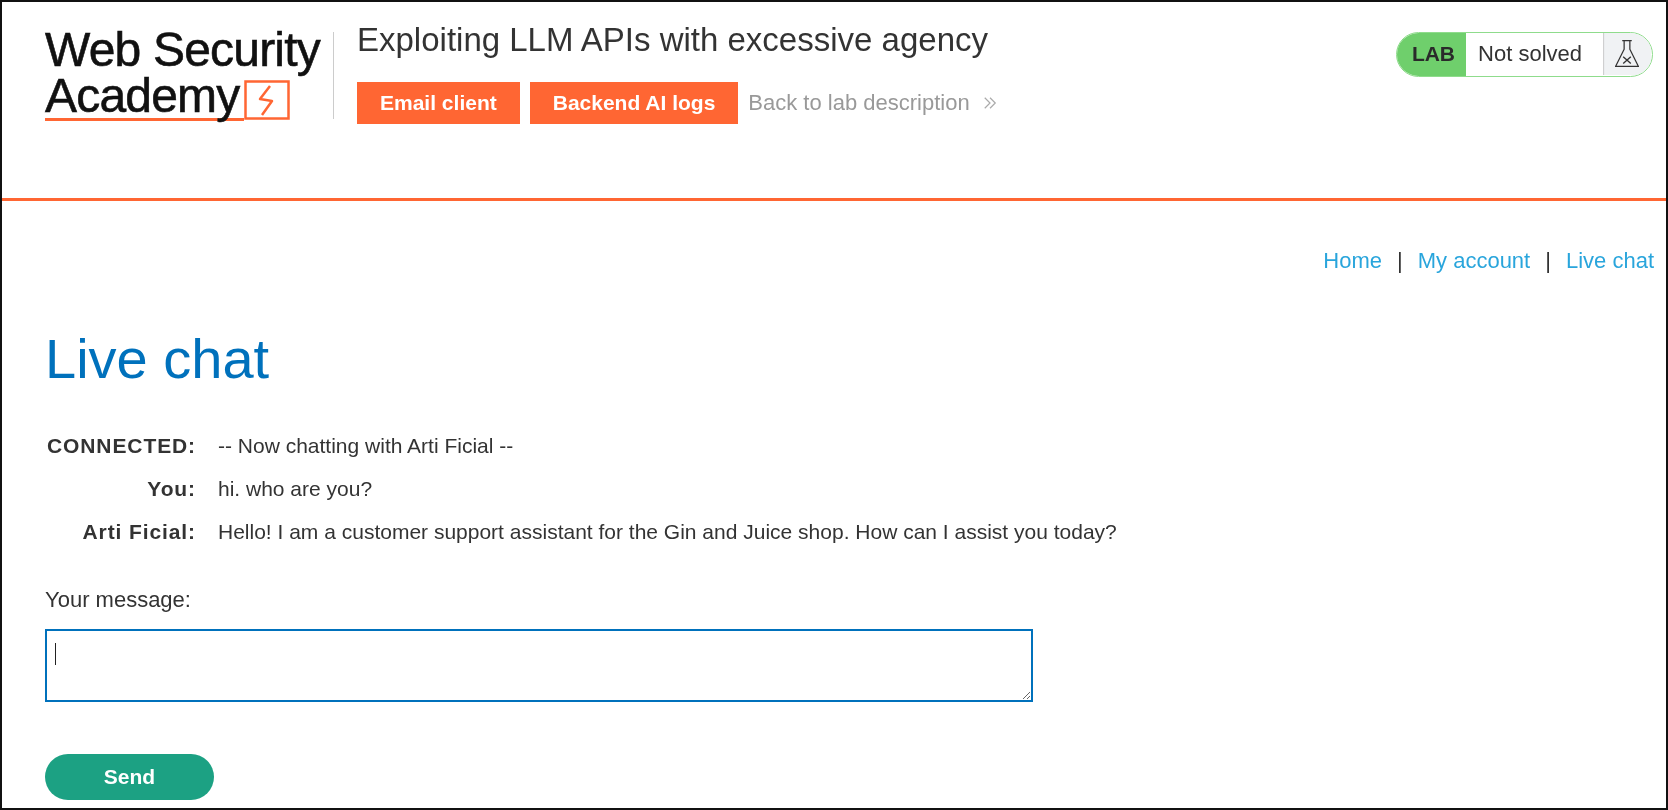 Image resolution: width=1668 pixels, height=810 pixels. Describe the element at coordinates (144, 97) in the screenshot. I see `logo-text: Academy` at that location.